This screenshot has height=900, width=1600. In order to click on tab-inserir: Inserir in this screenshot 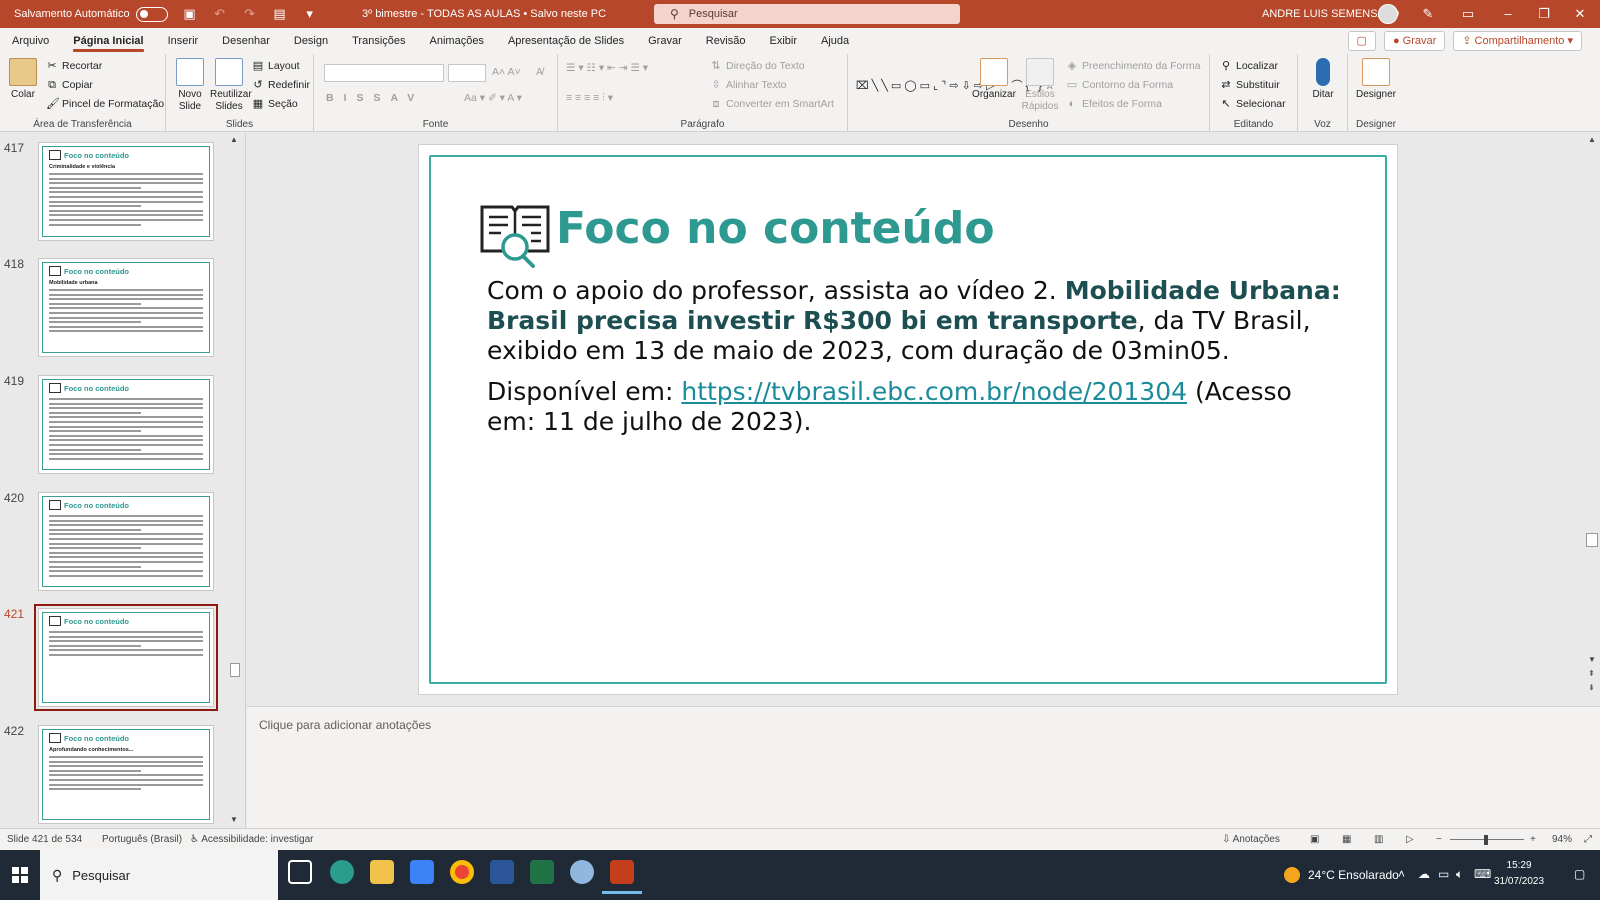, I will do `click(183, 41)`.